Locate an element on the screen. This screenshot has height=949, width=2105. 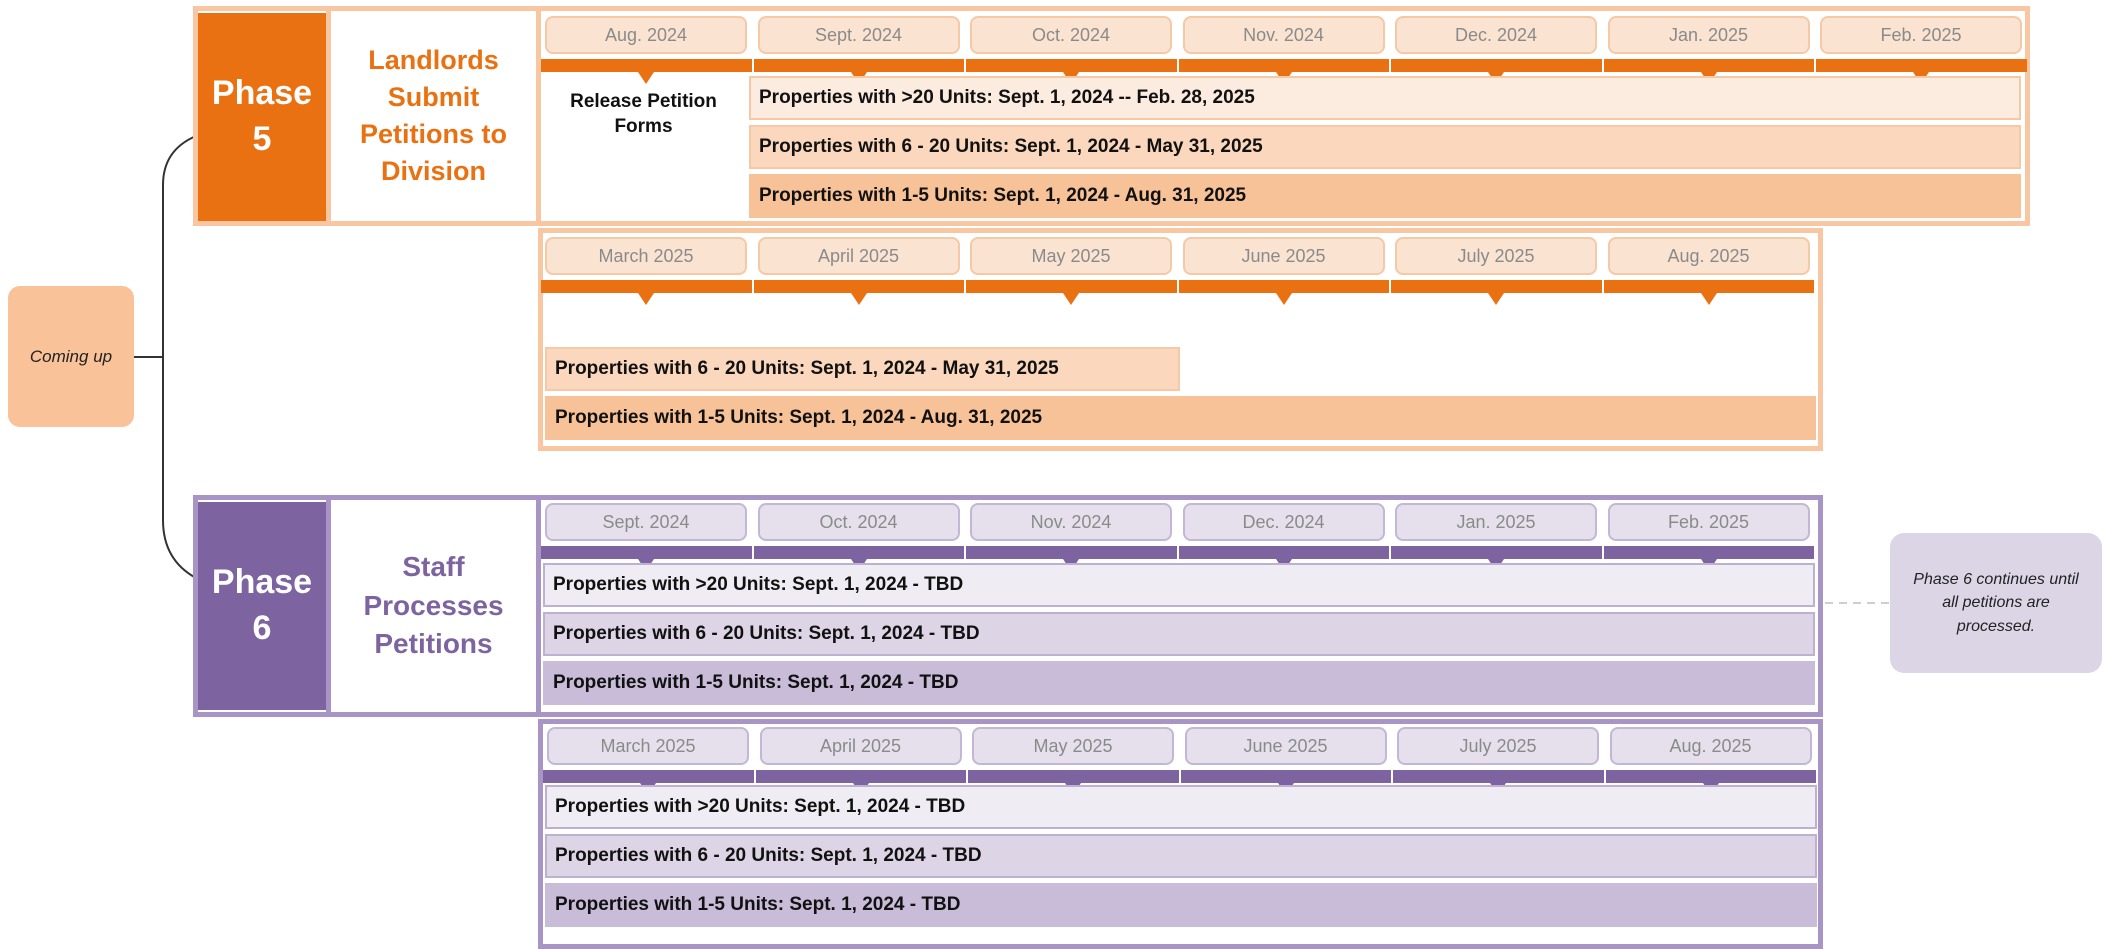
phase6-label: Phase 6 is located at coordinates (262, 606).